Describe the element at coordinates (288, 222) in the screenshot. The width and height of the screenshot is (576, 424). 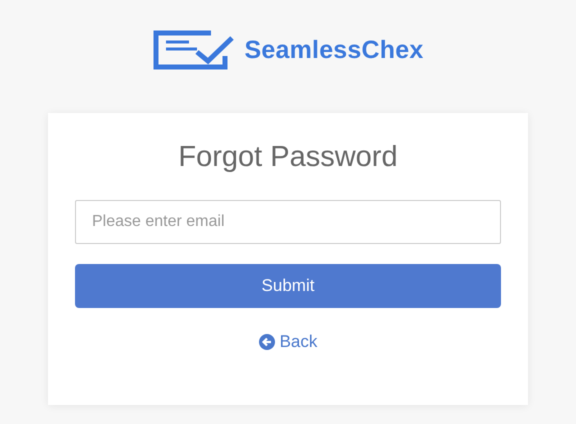
I see `email-field: Please enter email` at that location.